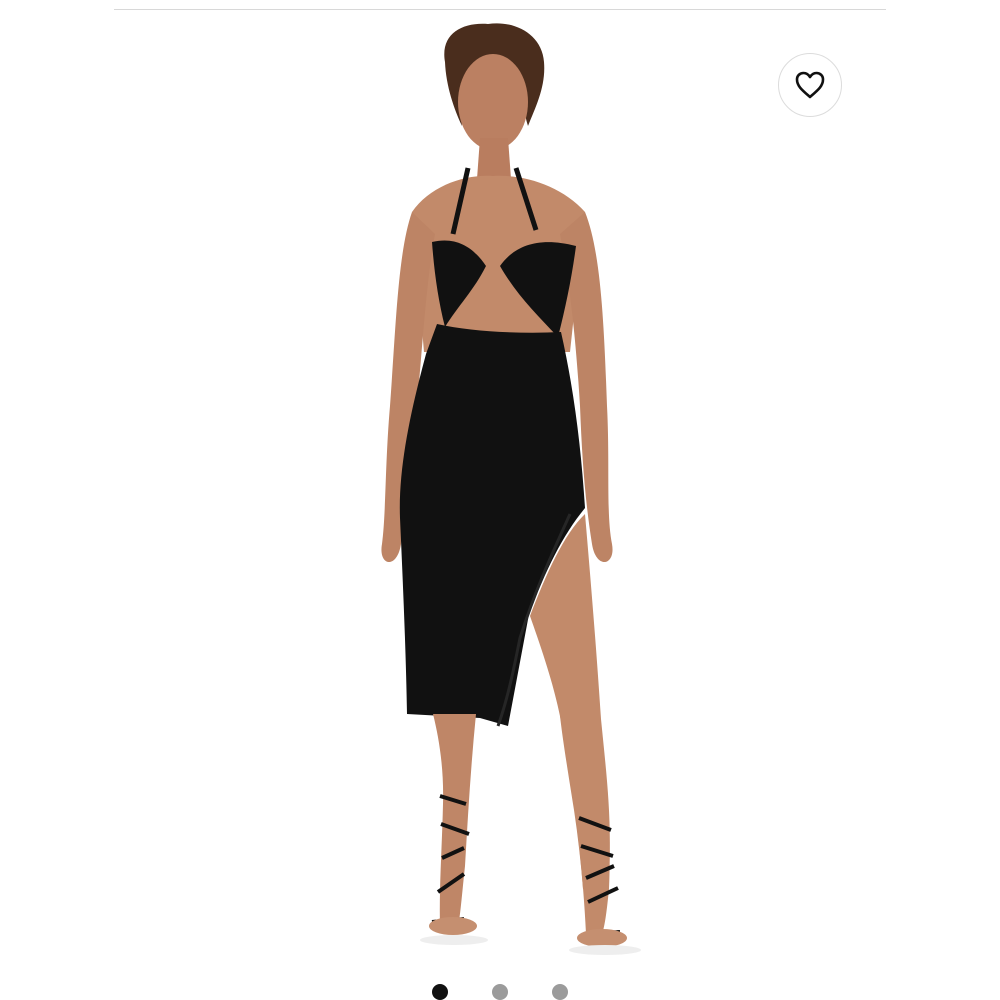 Image resolution: width=1000 pixels, height=1000 pixels. I want to click on model-left-calf, so click(454, 820).